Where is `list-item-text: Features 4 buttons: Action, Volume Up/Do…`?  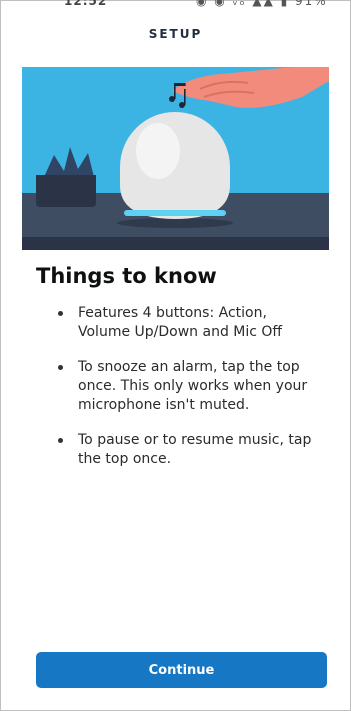
list-item-text: Features 4 buttons: Action, Volume Up/Do… is located at coordinates (180, 322).